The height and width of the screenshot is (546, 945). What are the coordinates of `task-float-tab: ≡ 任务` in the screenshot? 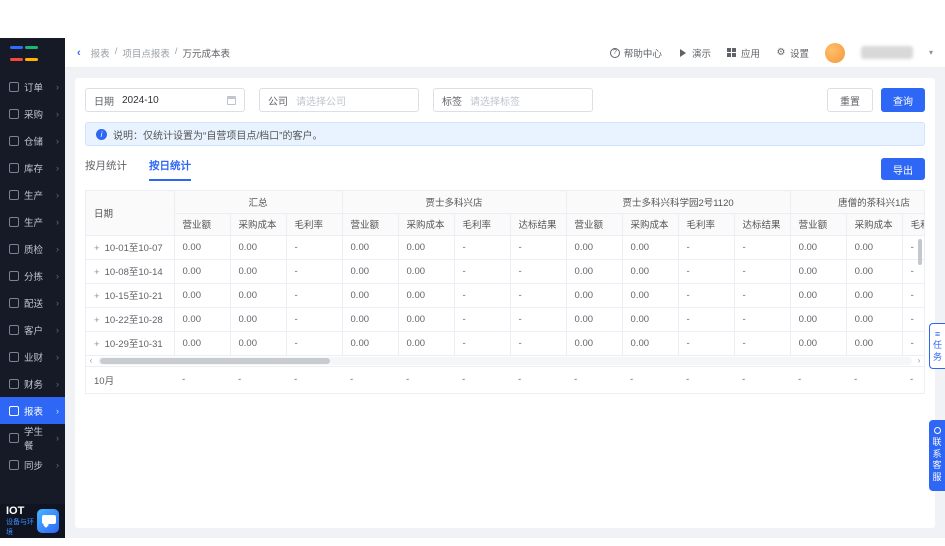 It's located at (937, 346).